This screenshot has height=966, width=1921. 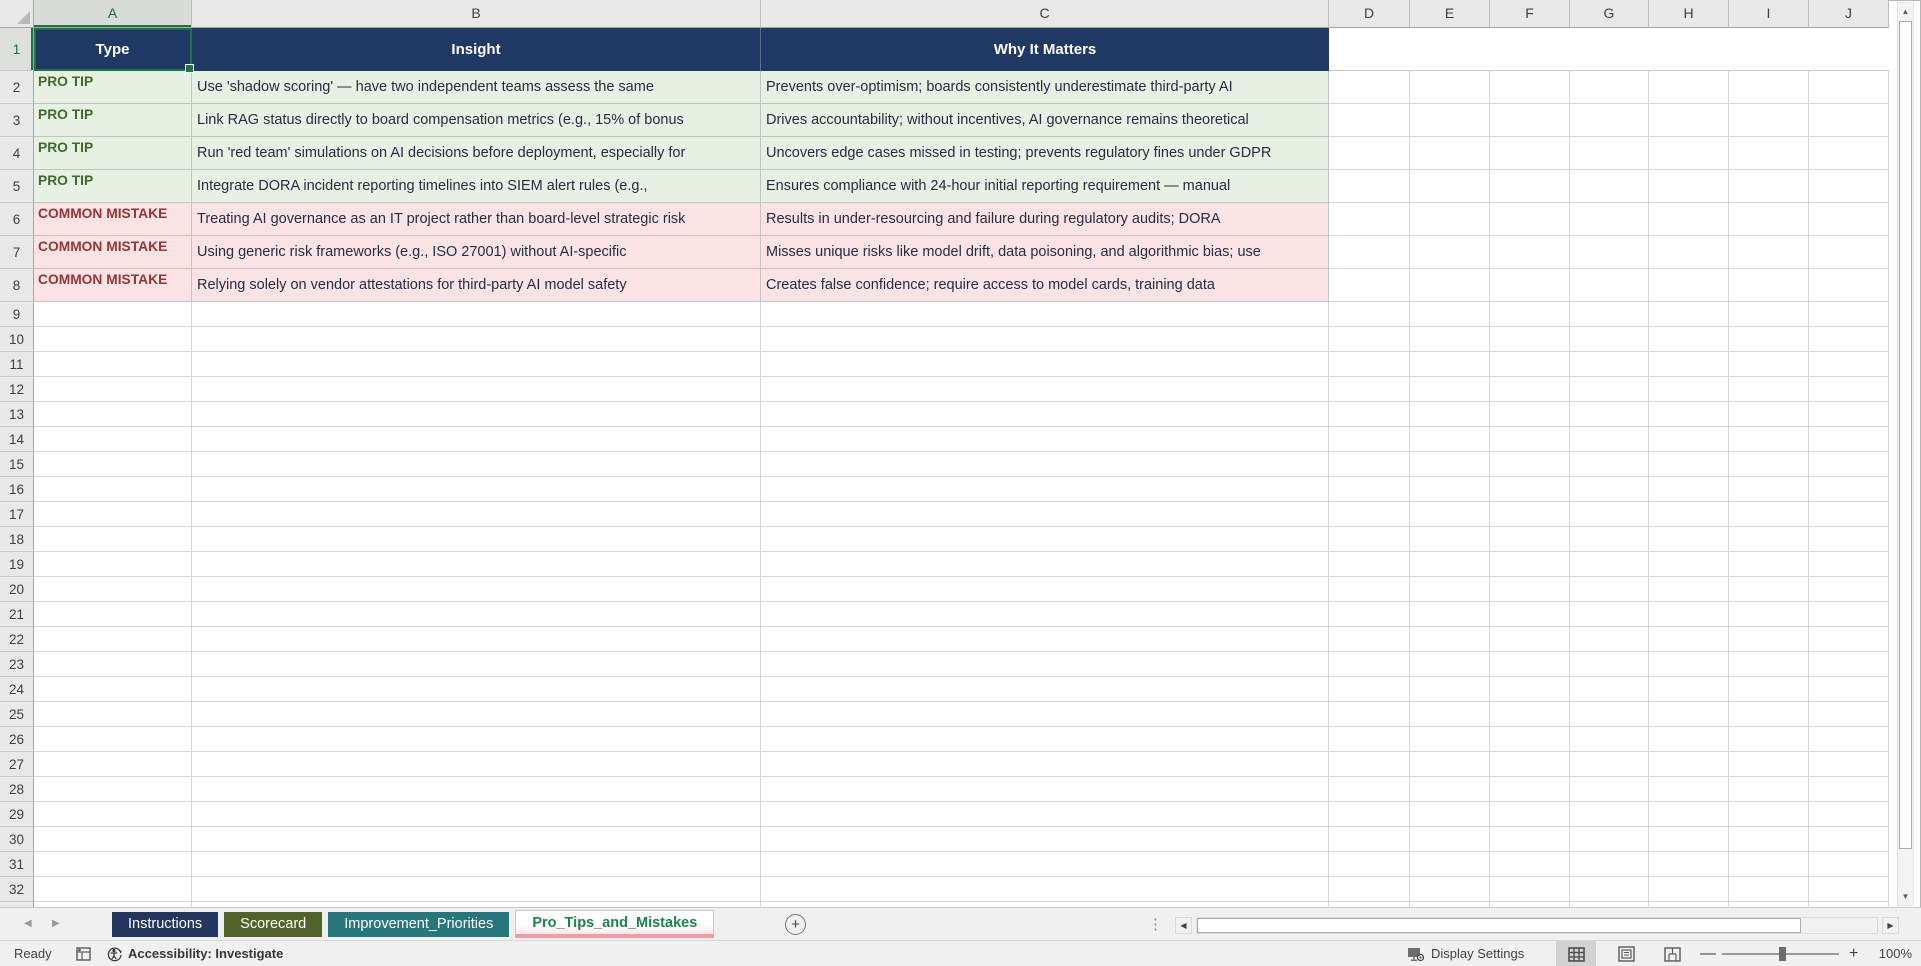 What do you see at coordinates (1369, 14) in the screenshot?
I see `column-header-D: D` at bounding box center [1369, 14].